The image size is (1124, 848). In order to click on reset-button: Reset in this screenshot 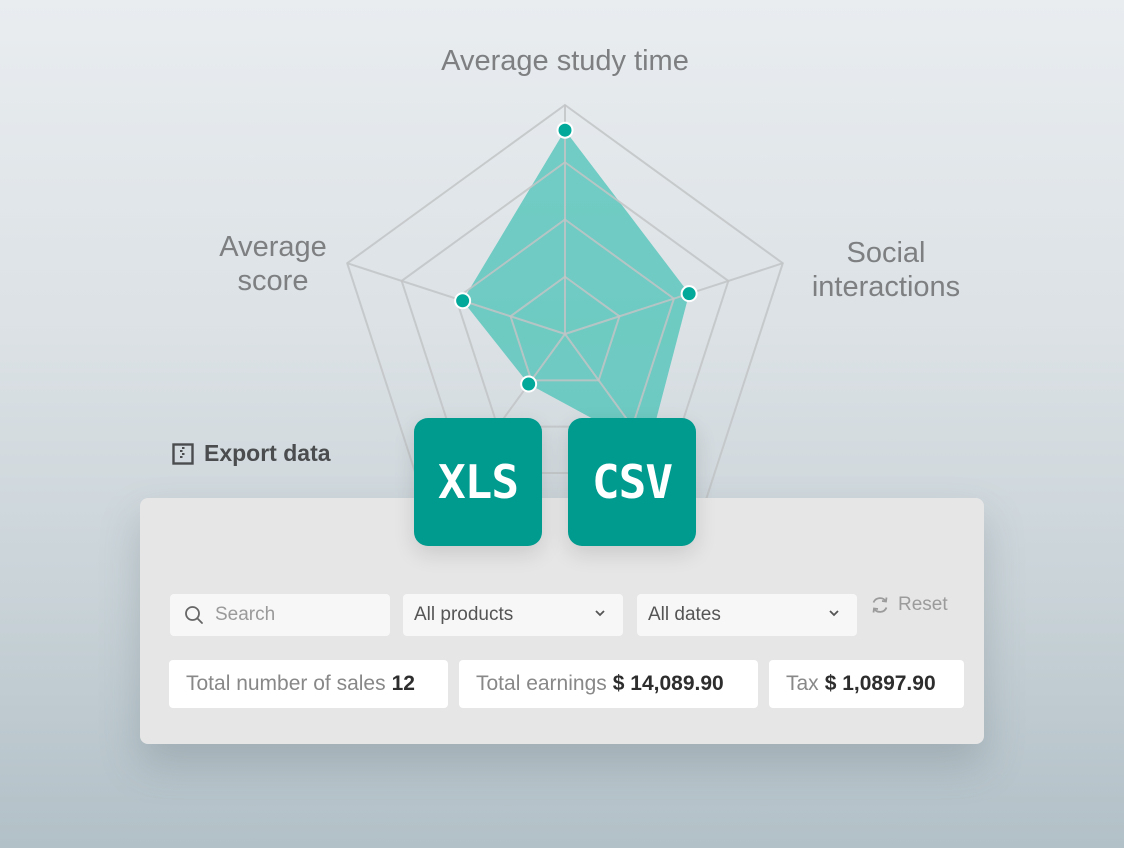, I will do `click(909, 605)`.